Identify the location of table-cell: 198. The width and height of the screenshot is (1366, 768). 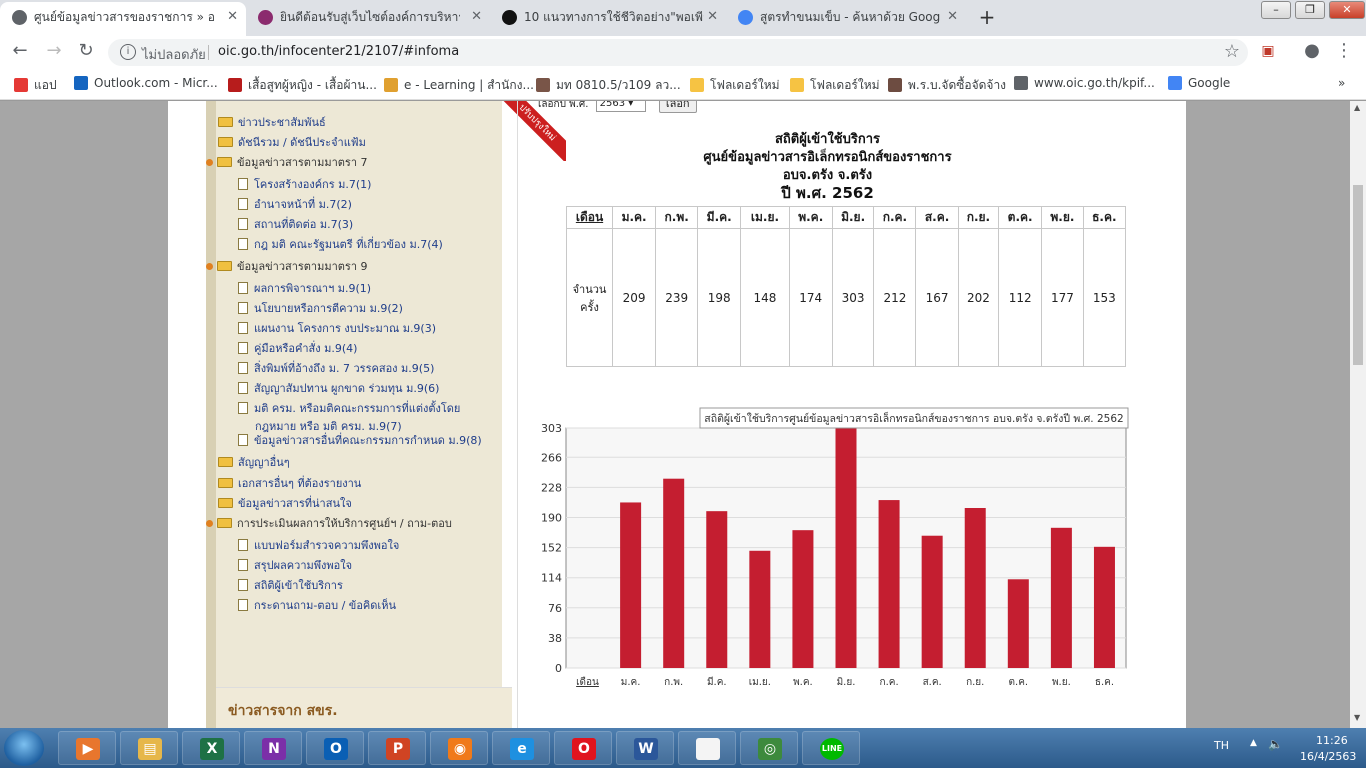
(719, 297).